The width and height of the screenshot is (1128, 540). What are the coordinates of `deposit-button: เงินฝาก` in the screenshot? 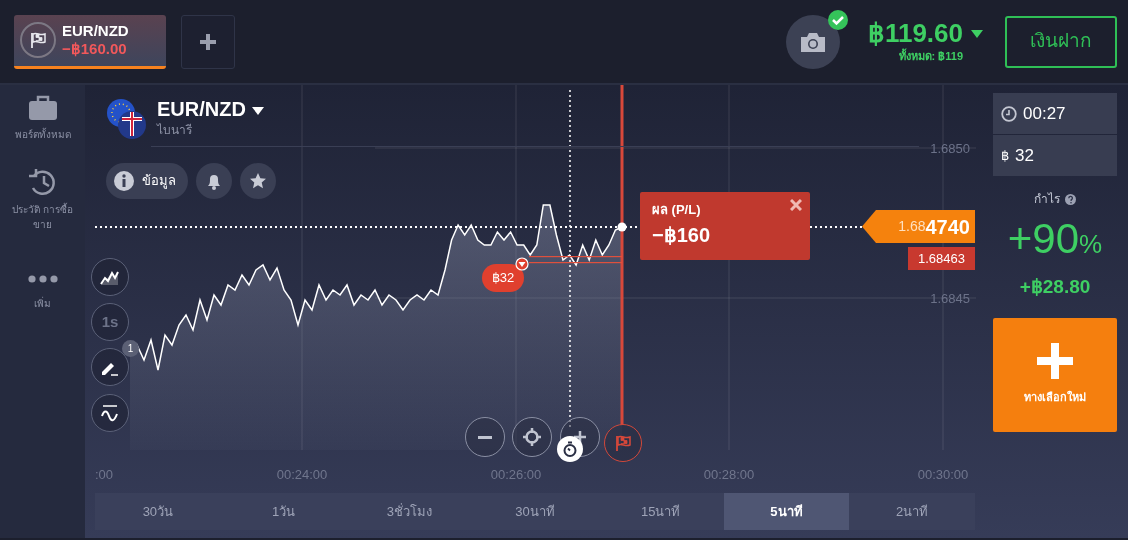 It's located at (1061, 41).